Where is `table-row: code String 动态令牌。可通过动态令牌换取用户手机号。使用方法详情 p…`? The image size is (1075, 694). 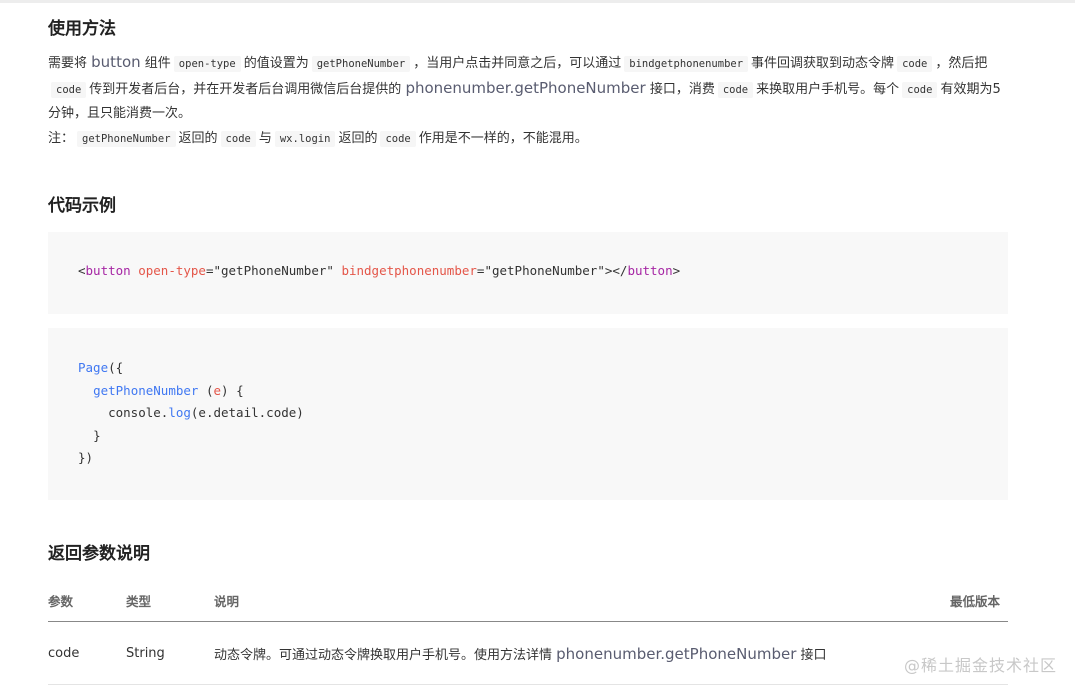
table-row: code String 动态令牌。可通过动态令牌换取用户手机号。使用方法详情 p… is located at coordinates (528, 653).